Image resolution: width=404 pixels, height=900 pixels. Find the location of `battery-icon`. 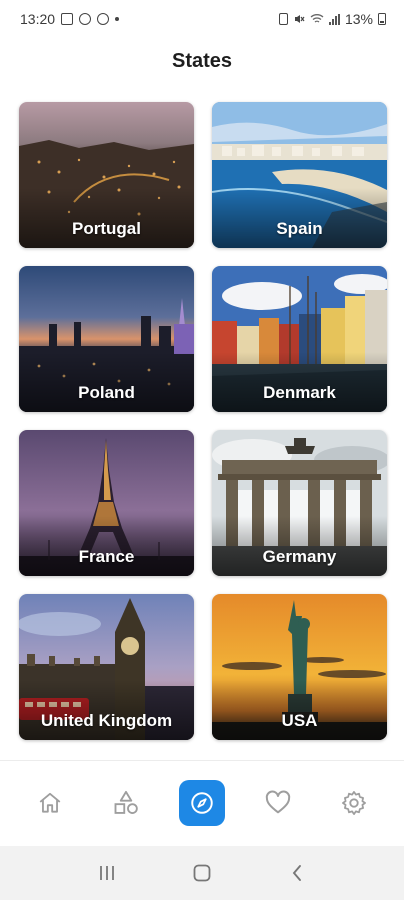

battery-icon is located at coordinates (382, 19).